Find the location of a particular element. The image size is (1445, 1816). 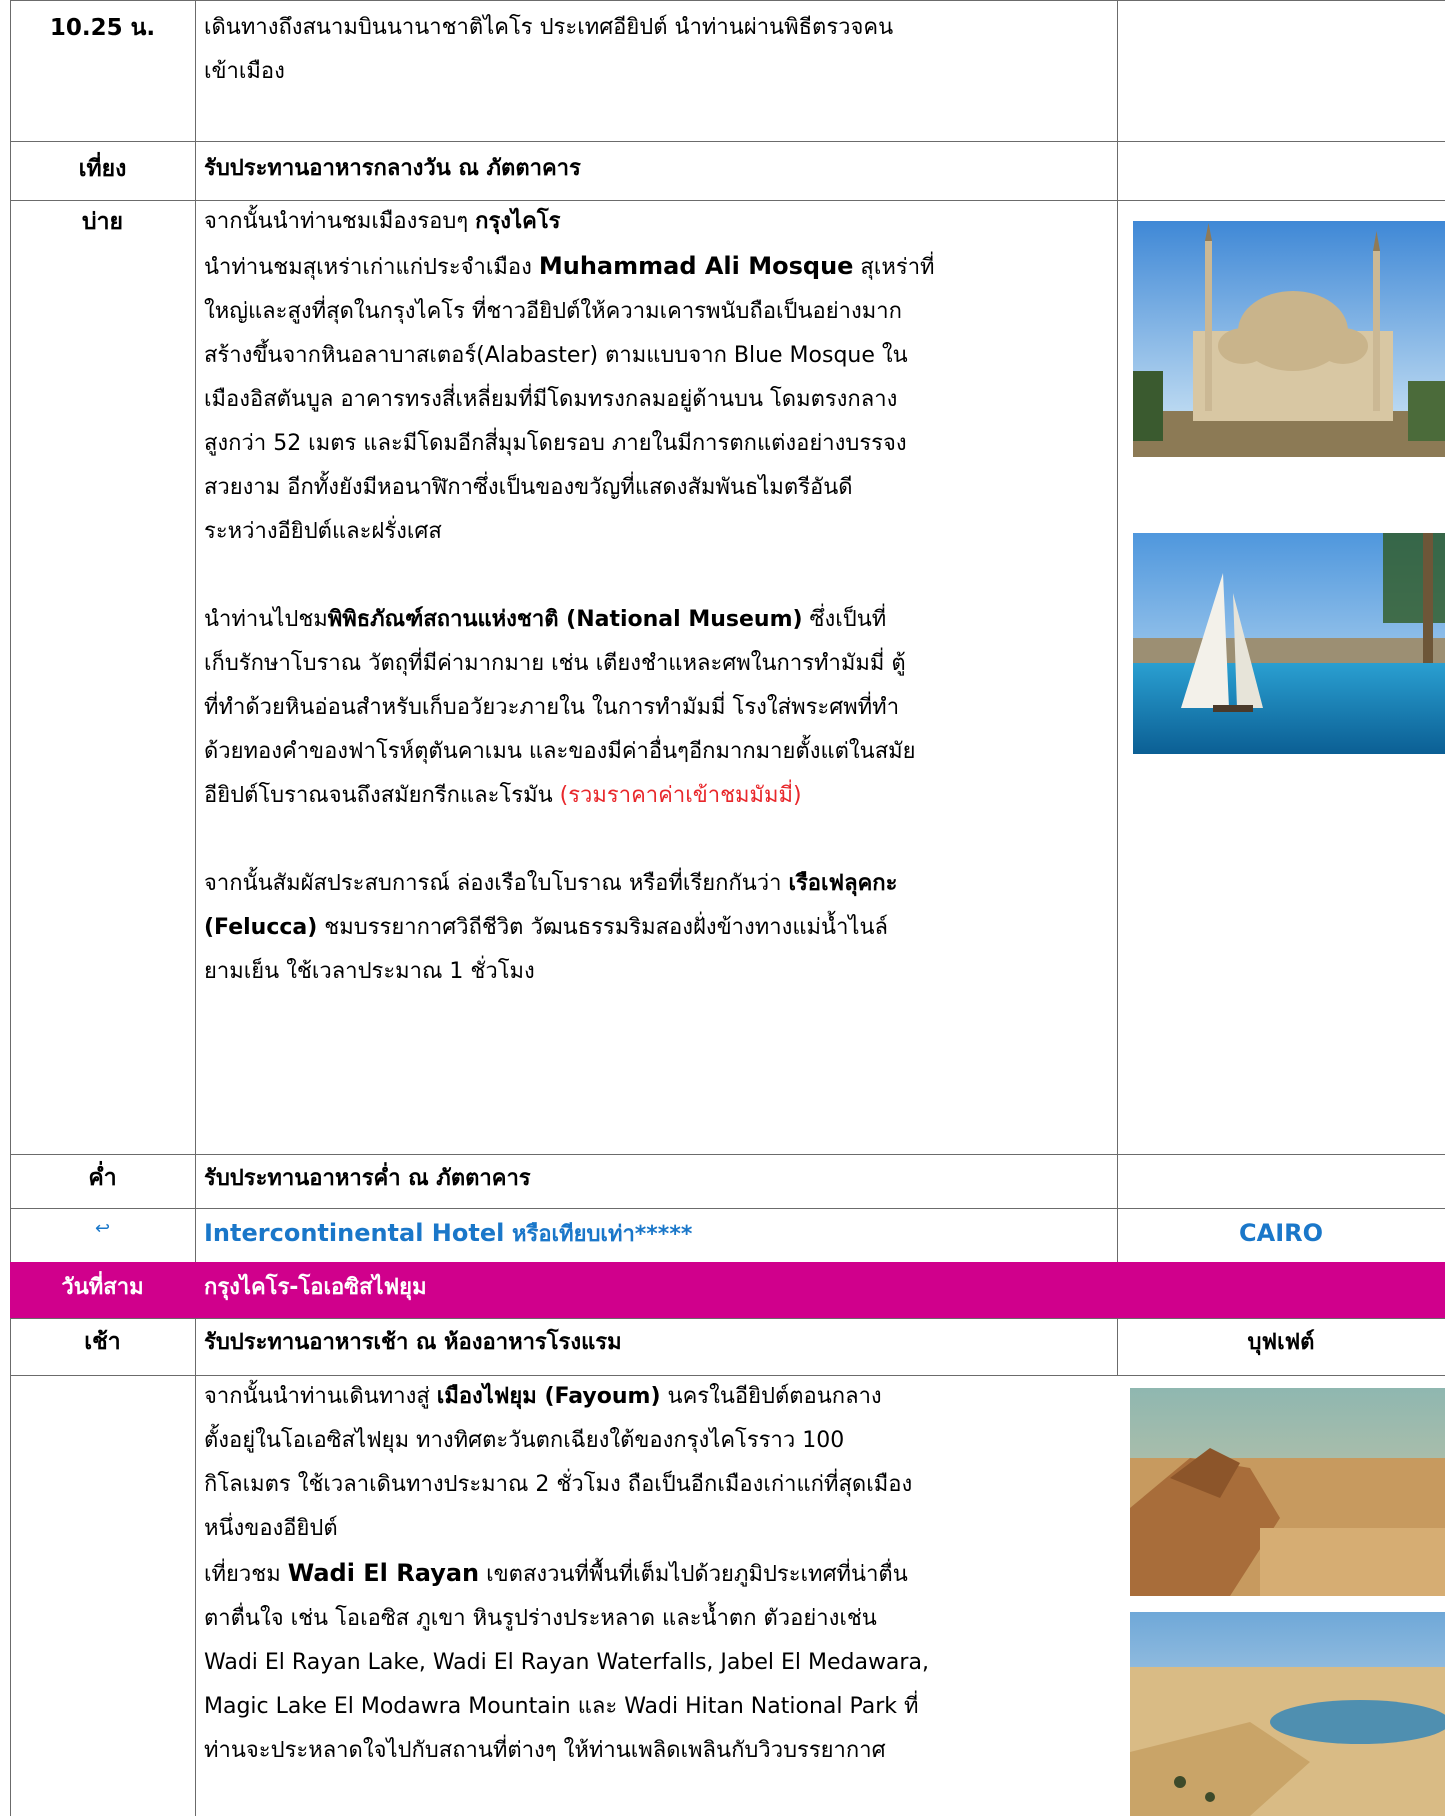

day-header: วันที่สาม กรุงไคโร-โอเอซิสไฟยุม is located at coordinates (727, 1290).